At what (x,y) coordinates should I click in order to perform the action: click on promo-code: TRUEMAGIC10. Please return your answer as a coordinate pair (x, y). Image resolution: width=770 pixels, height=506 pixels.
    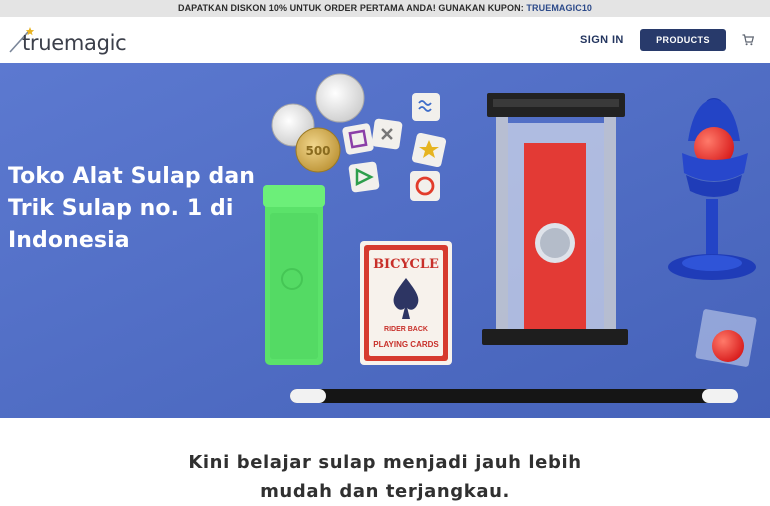
    Looking at the image, I should click on (559, 8).